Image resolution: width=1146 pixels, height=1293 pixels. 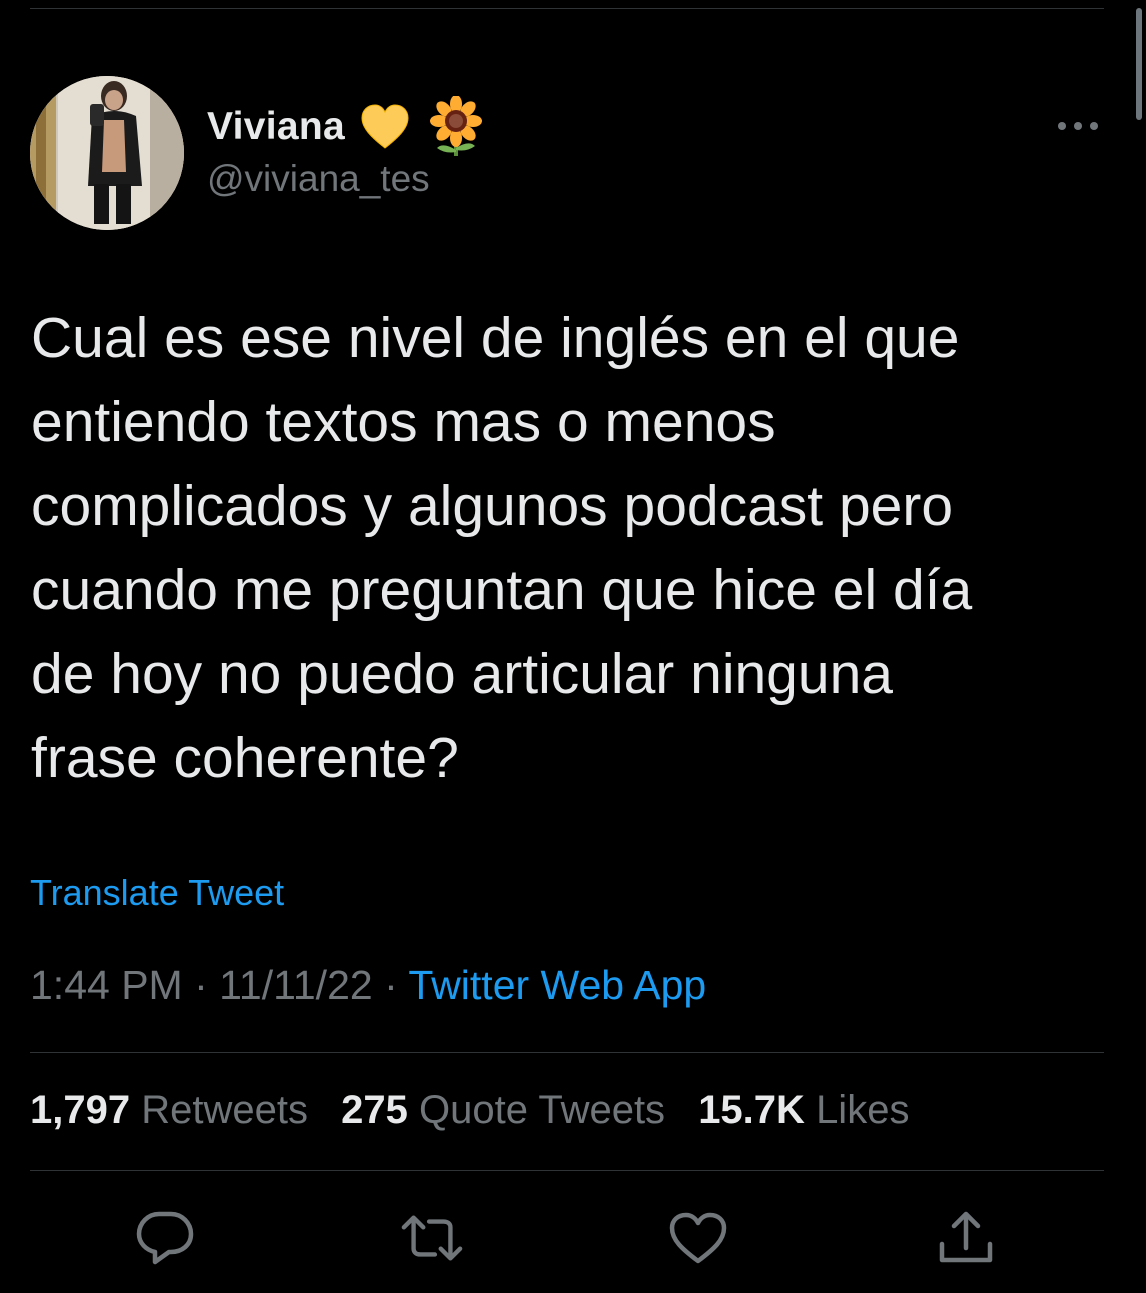 I want to click on share-button, so click(x=966, y=1238).